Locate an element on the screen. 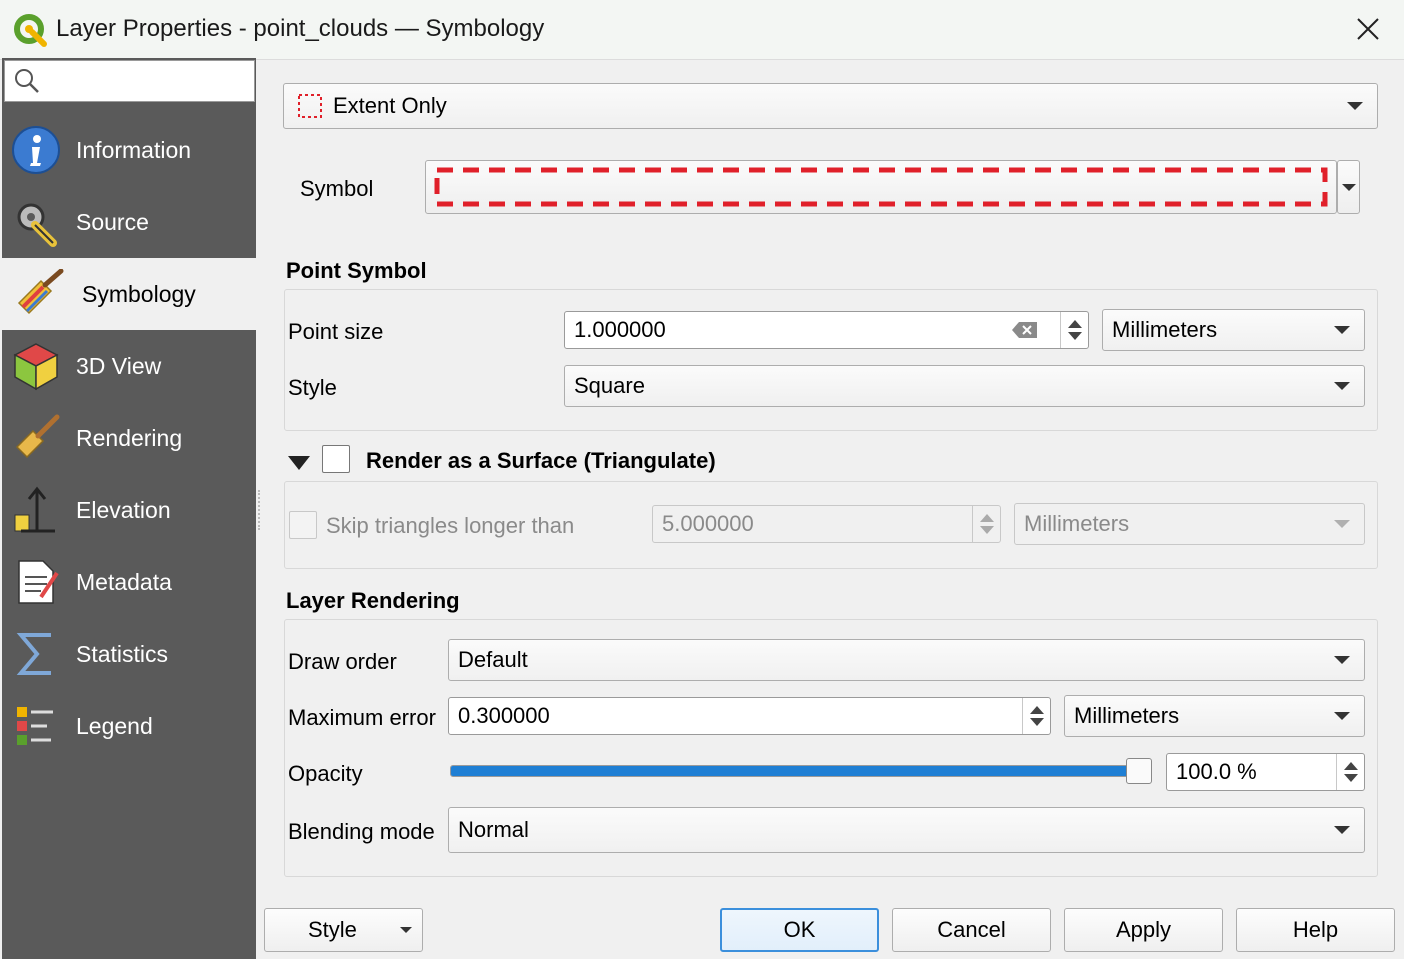 The height and width of the screenshot is (959, 1404). point-style-combo: Square is located at coordinates (964, 386).